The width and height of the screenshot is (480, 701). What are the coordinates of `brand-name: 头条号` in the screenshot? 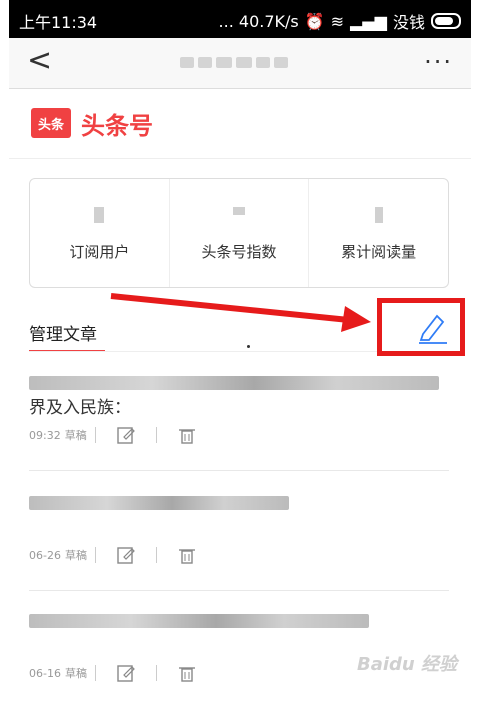 It's located at (117, 126).